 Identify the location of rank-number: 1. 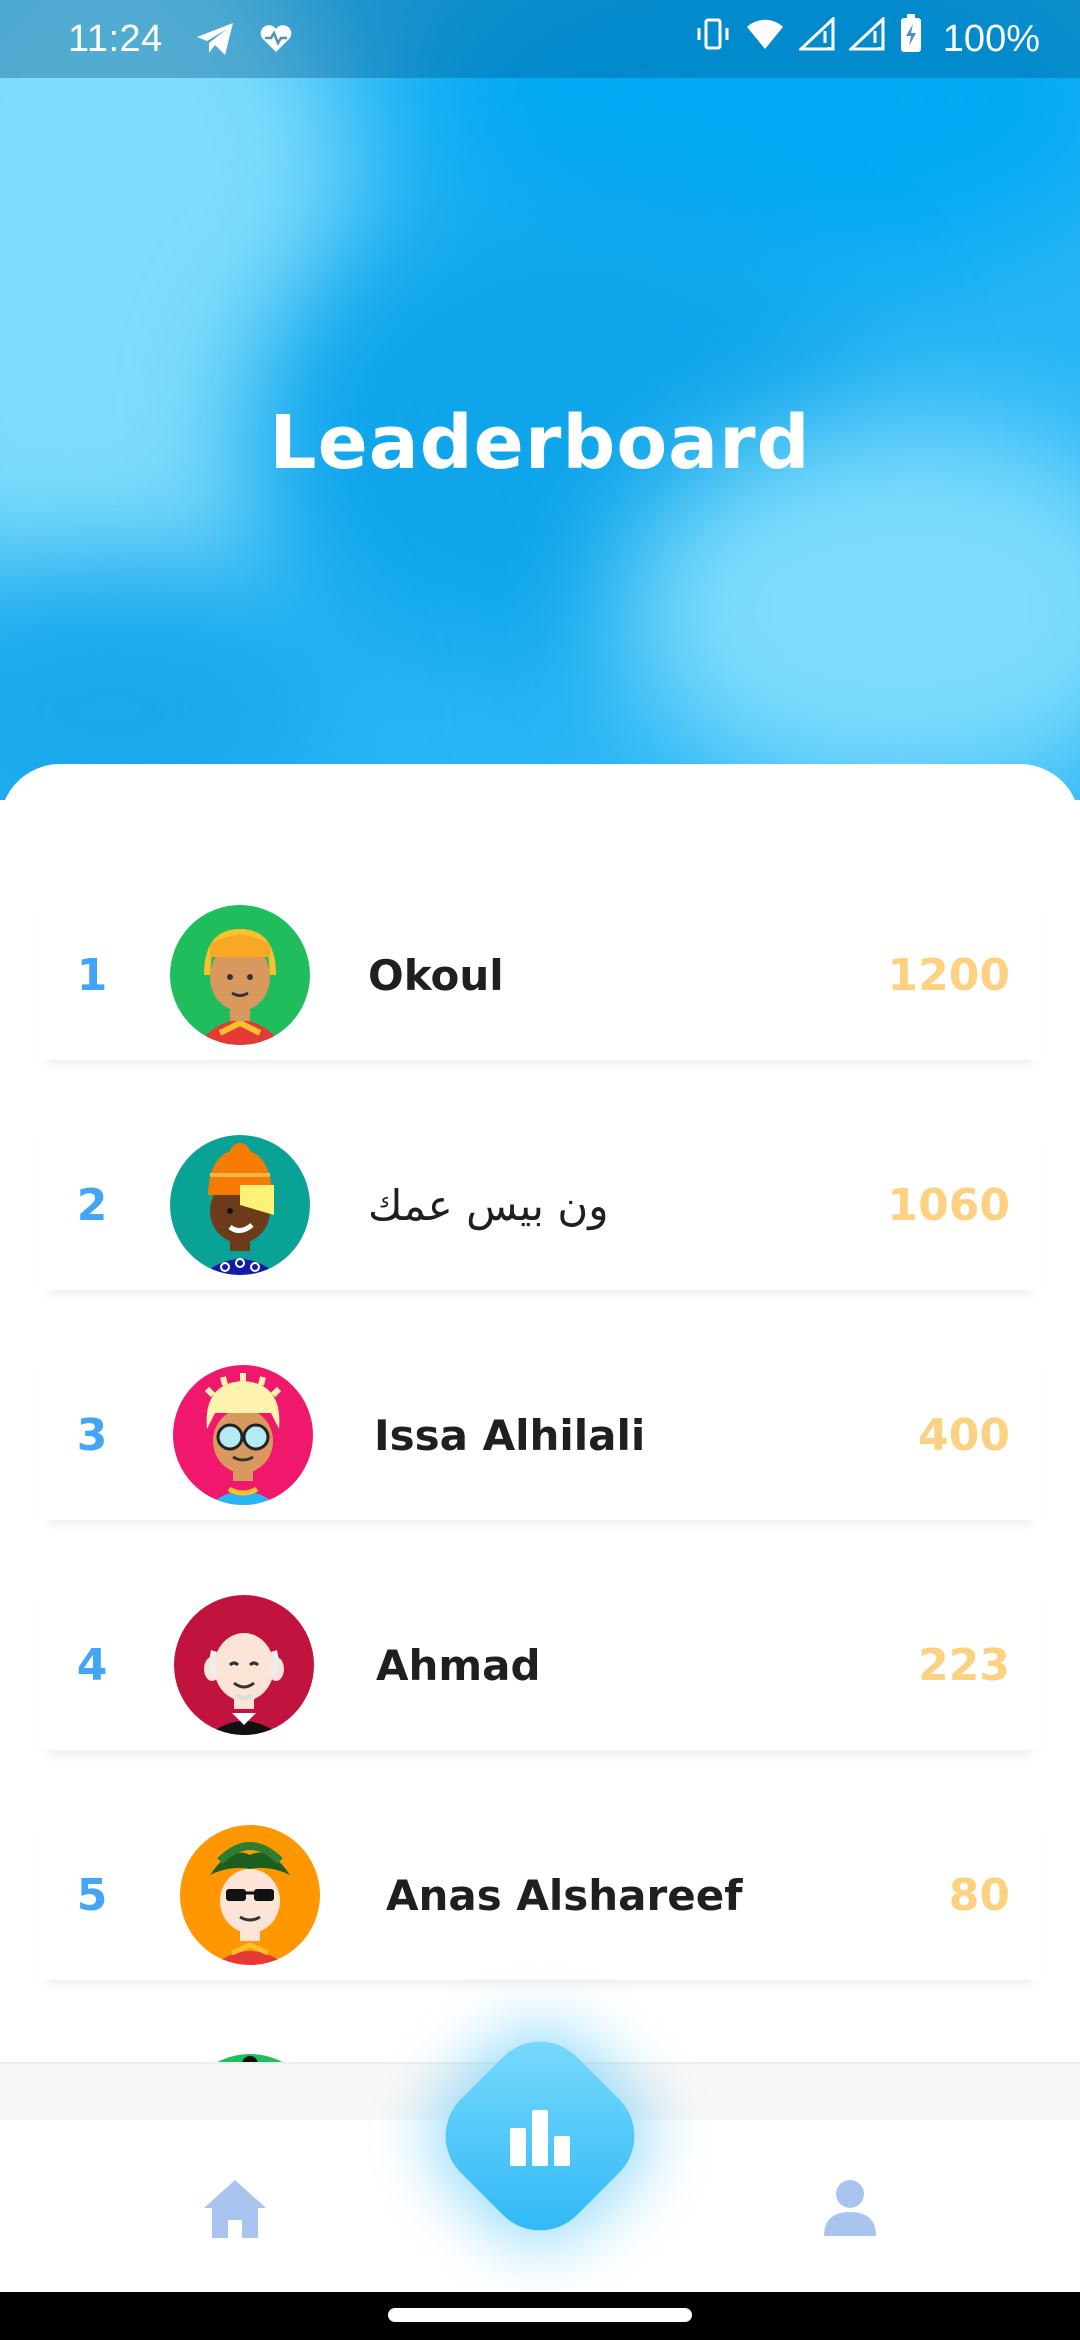
(92, 975).